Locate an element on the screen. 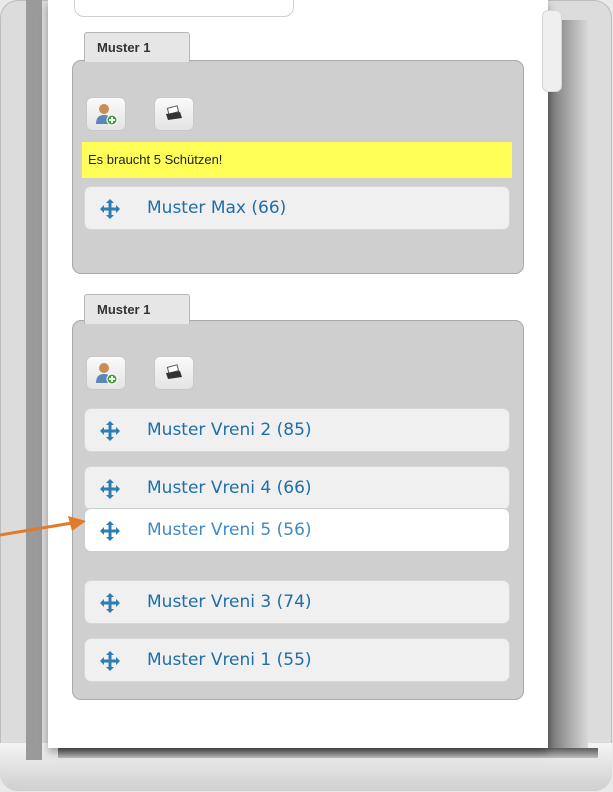 Image resolution: width=613 pixels, height=792 pixels. member-label: Muster Max (66) is located at coordinates (217, 208).